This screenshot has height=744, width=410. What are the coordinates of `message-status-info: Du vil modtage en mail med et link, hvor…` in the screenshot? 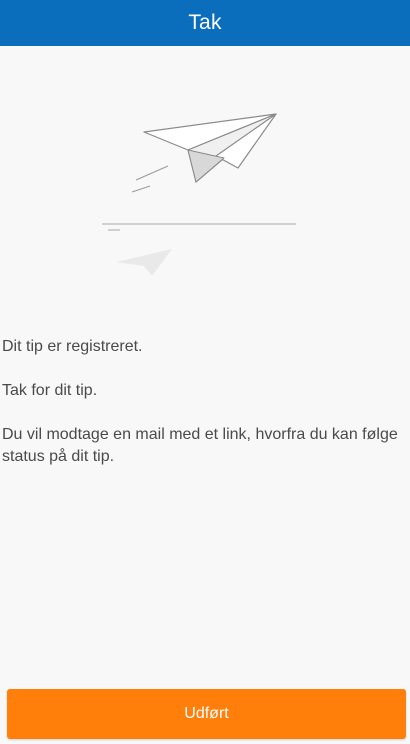 It's located at (200, 445).